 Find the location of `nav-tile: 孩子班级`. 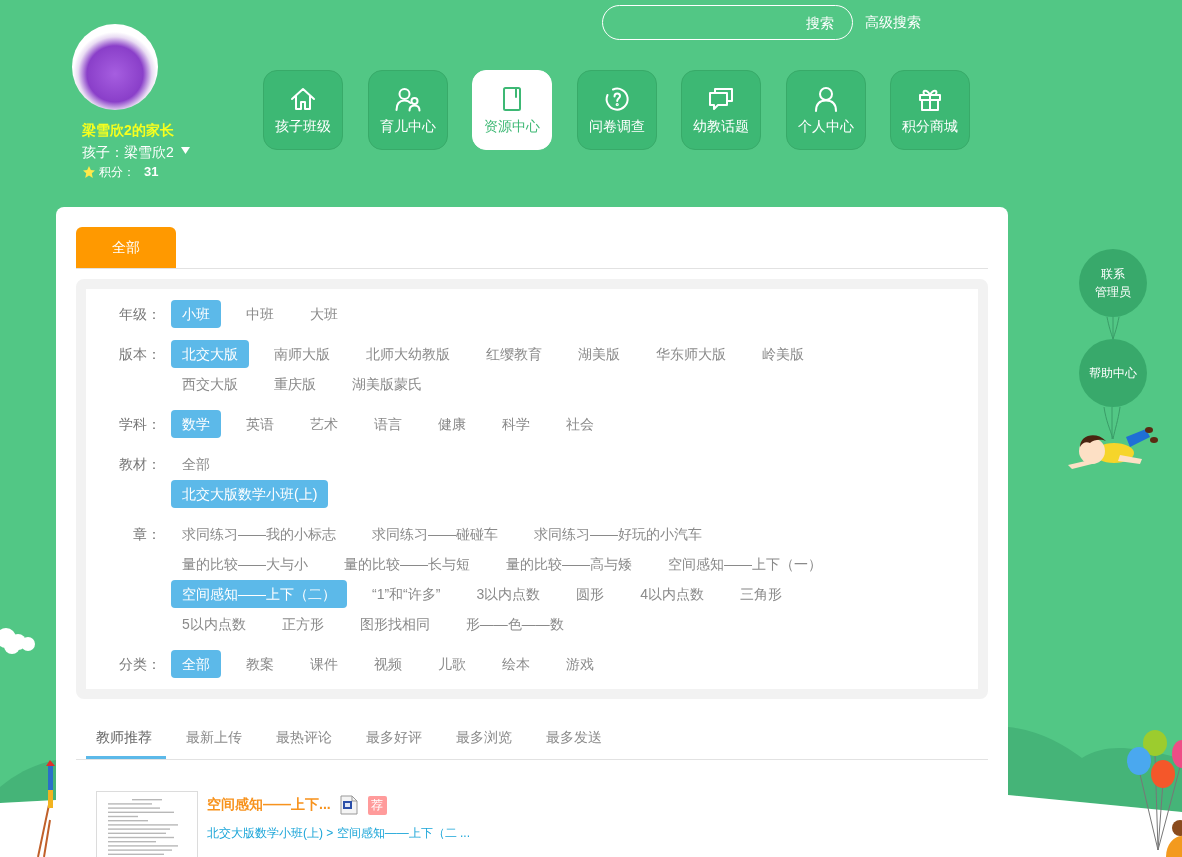

nav-tile: 孩子班级 is located at coordinates (303, 110).